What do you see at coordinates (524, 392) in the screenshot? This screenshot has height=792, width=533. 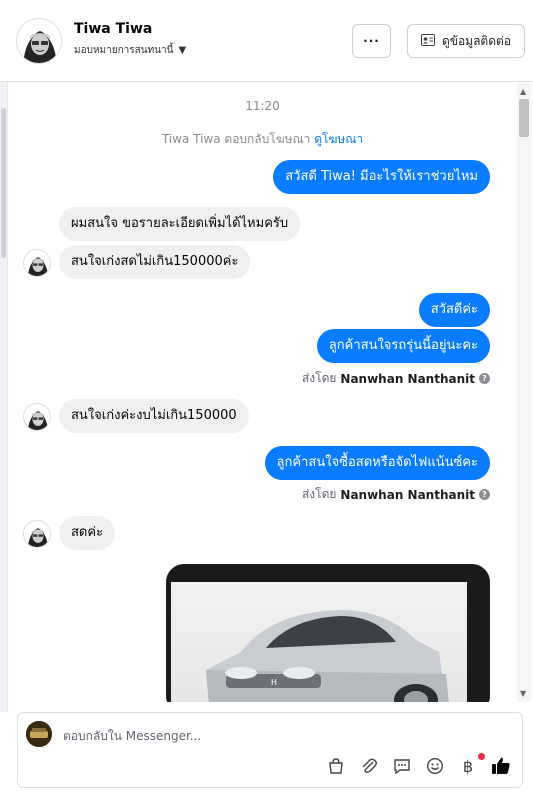 I see `thread-scrollbar: ▲ ▼` at bounding box center [524, 392].